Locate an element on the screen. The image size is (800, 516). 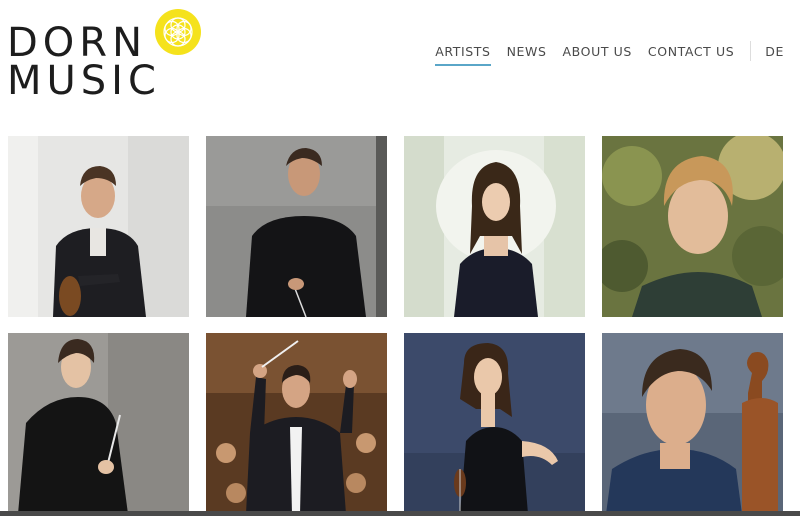
portrait-woman-dark-dress is located at coordinates (494, 226).